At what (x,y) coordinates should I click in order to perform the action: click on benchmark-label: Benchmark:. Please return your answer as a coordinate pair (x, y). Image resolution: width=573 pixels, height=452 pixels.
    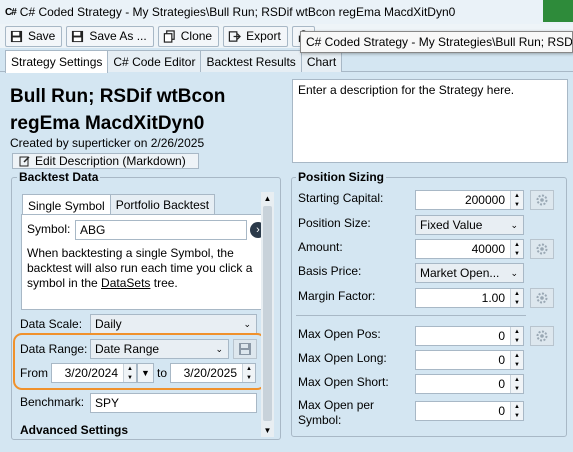
    Looking at the image, I should click on (52, 402).